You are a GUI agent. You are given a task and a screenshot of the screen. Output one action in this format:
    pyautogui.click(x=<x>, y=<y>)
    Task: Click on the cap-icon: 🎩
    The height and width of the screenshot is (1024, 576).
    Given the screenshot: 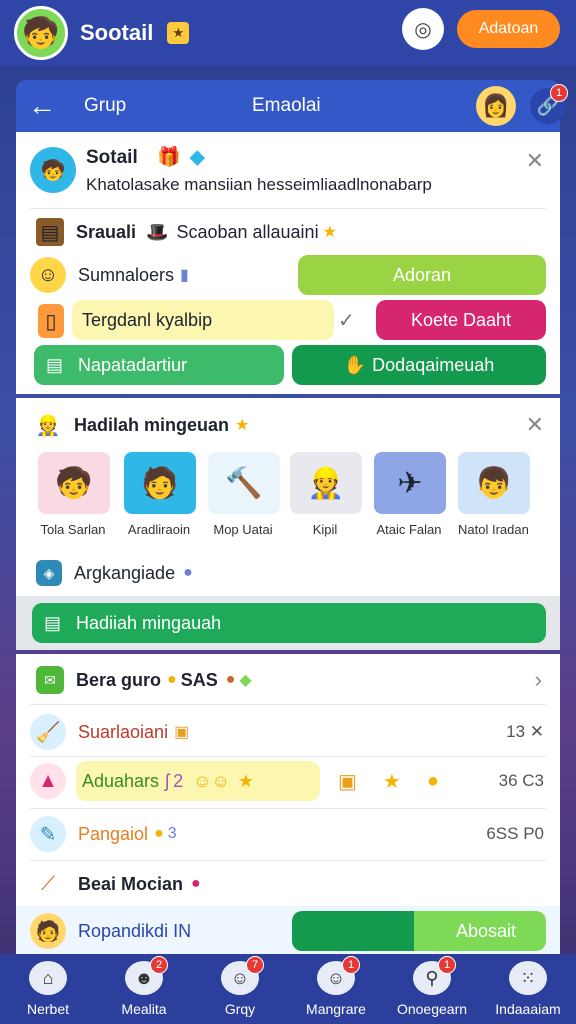 What is the action you would take?
    pyautogui.click(x=157, y=231)
    